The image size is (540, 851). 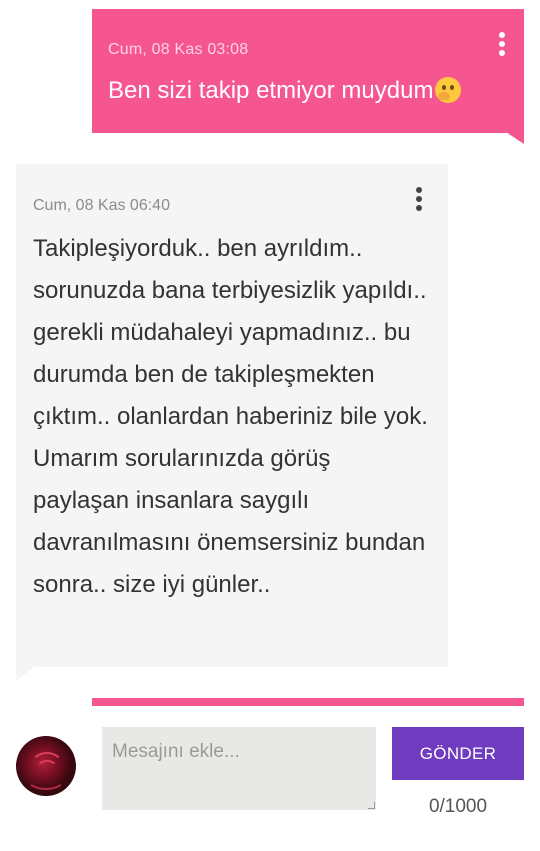 I want to click on incoming-bubble-tail, so click(x=25, y=674).